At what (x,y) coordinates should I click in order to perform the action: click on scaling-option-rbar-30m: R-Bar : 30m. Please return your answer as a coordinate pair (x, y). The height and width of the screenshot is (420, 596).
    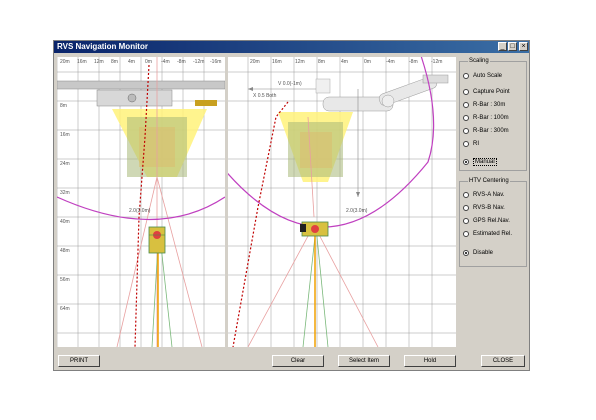
    Looking at the image, I should click on (484, 105).